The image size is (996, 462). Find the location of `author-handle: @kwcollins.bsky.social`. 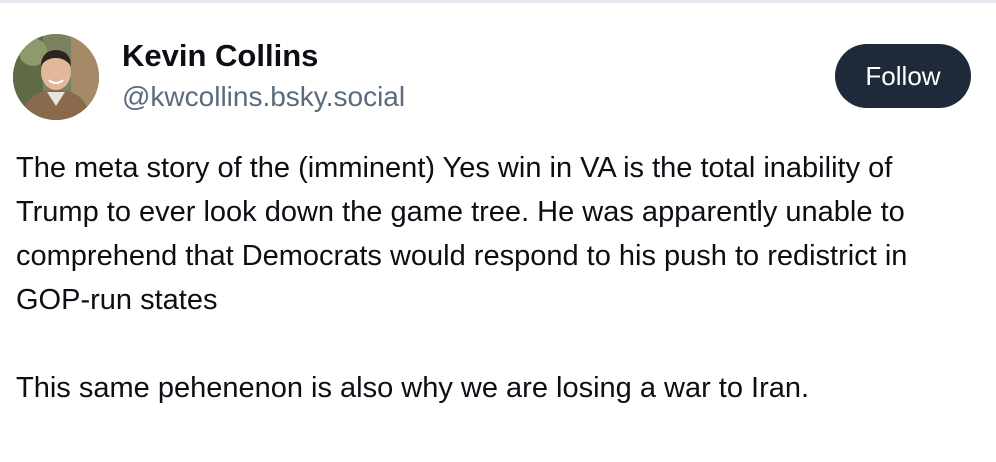

author-handle: @kwcollins.bsky.social is located at coordinates (263, 97).